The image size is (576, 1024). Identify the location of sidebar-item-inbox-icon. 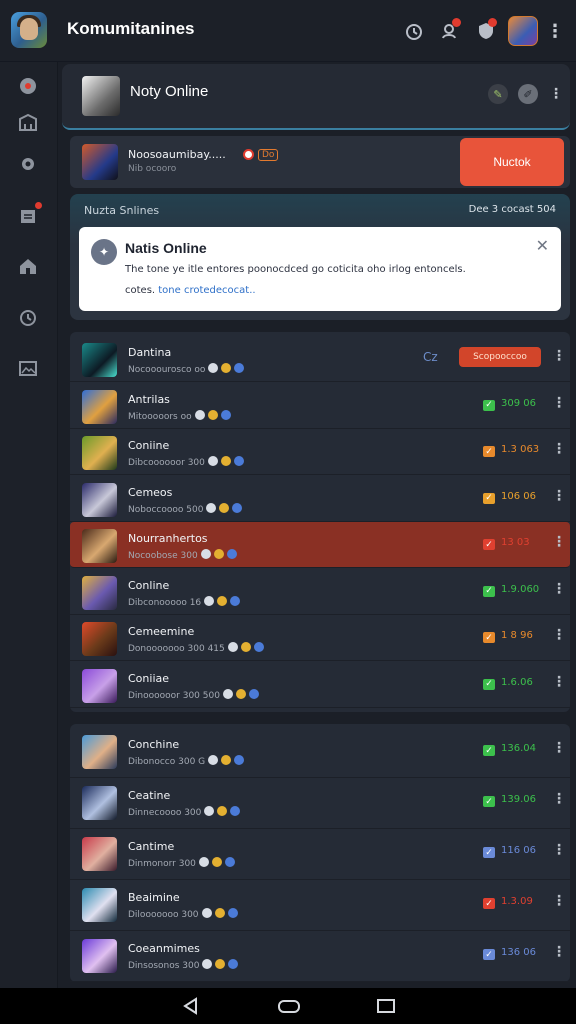
(28, 216).